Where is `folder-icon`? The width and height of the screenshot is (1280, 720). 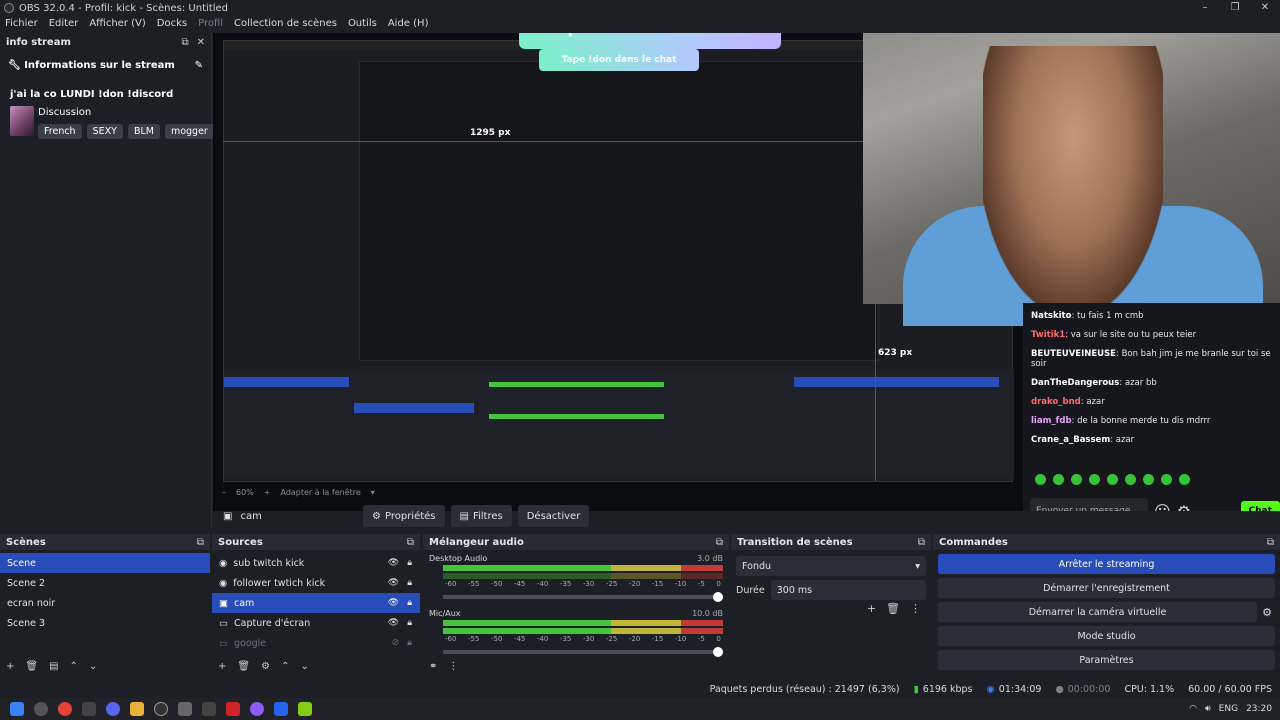
folder-icon is located at coordinates (137, 709).